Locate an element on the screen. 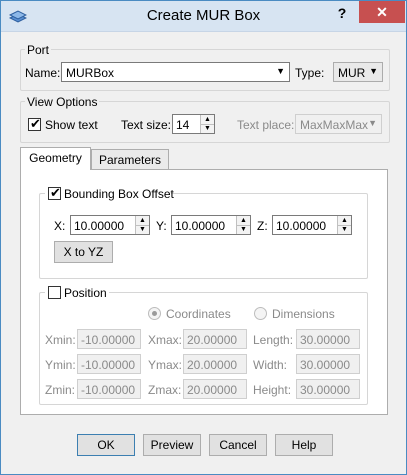 This screenshot has width=407, height=475. position-label: Position is located at coordinates (85, 293).